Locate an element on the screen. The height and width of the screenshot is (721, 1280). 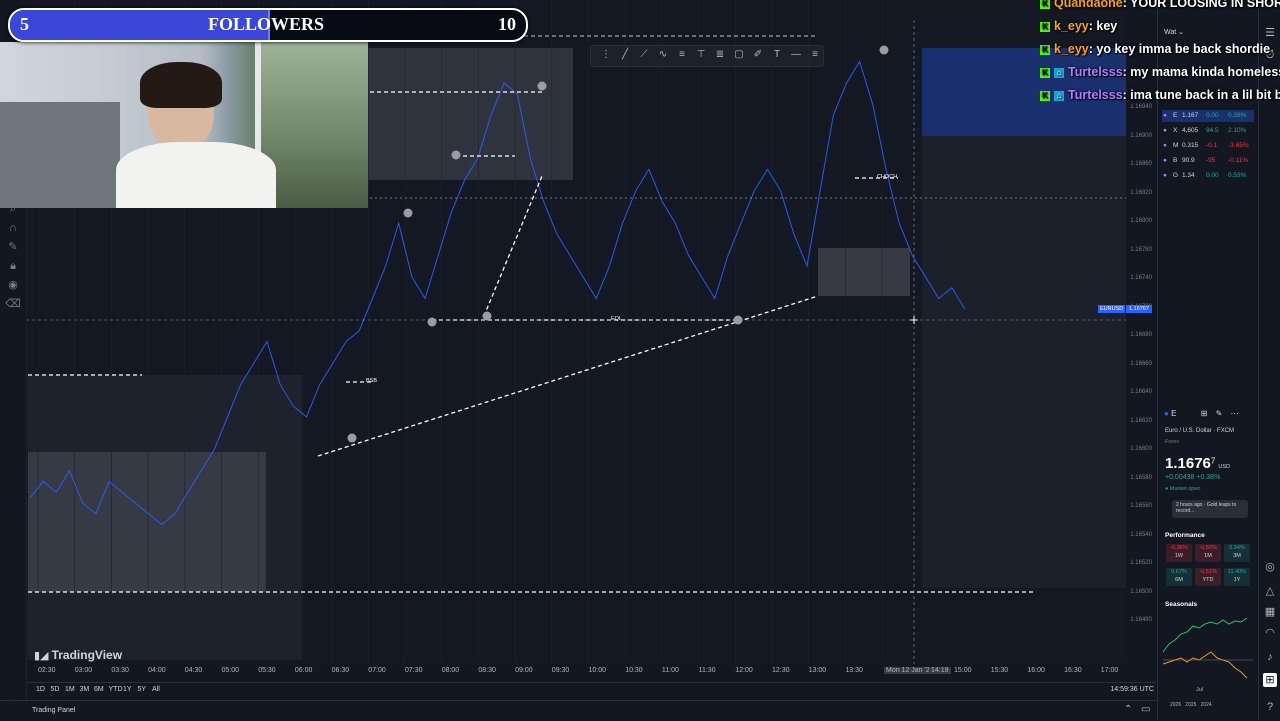
details-header: ● E ⊞ ✎ ⋯ is located at coordinates (1201, 413).